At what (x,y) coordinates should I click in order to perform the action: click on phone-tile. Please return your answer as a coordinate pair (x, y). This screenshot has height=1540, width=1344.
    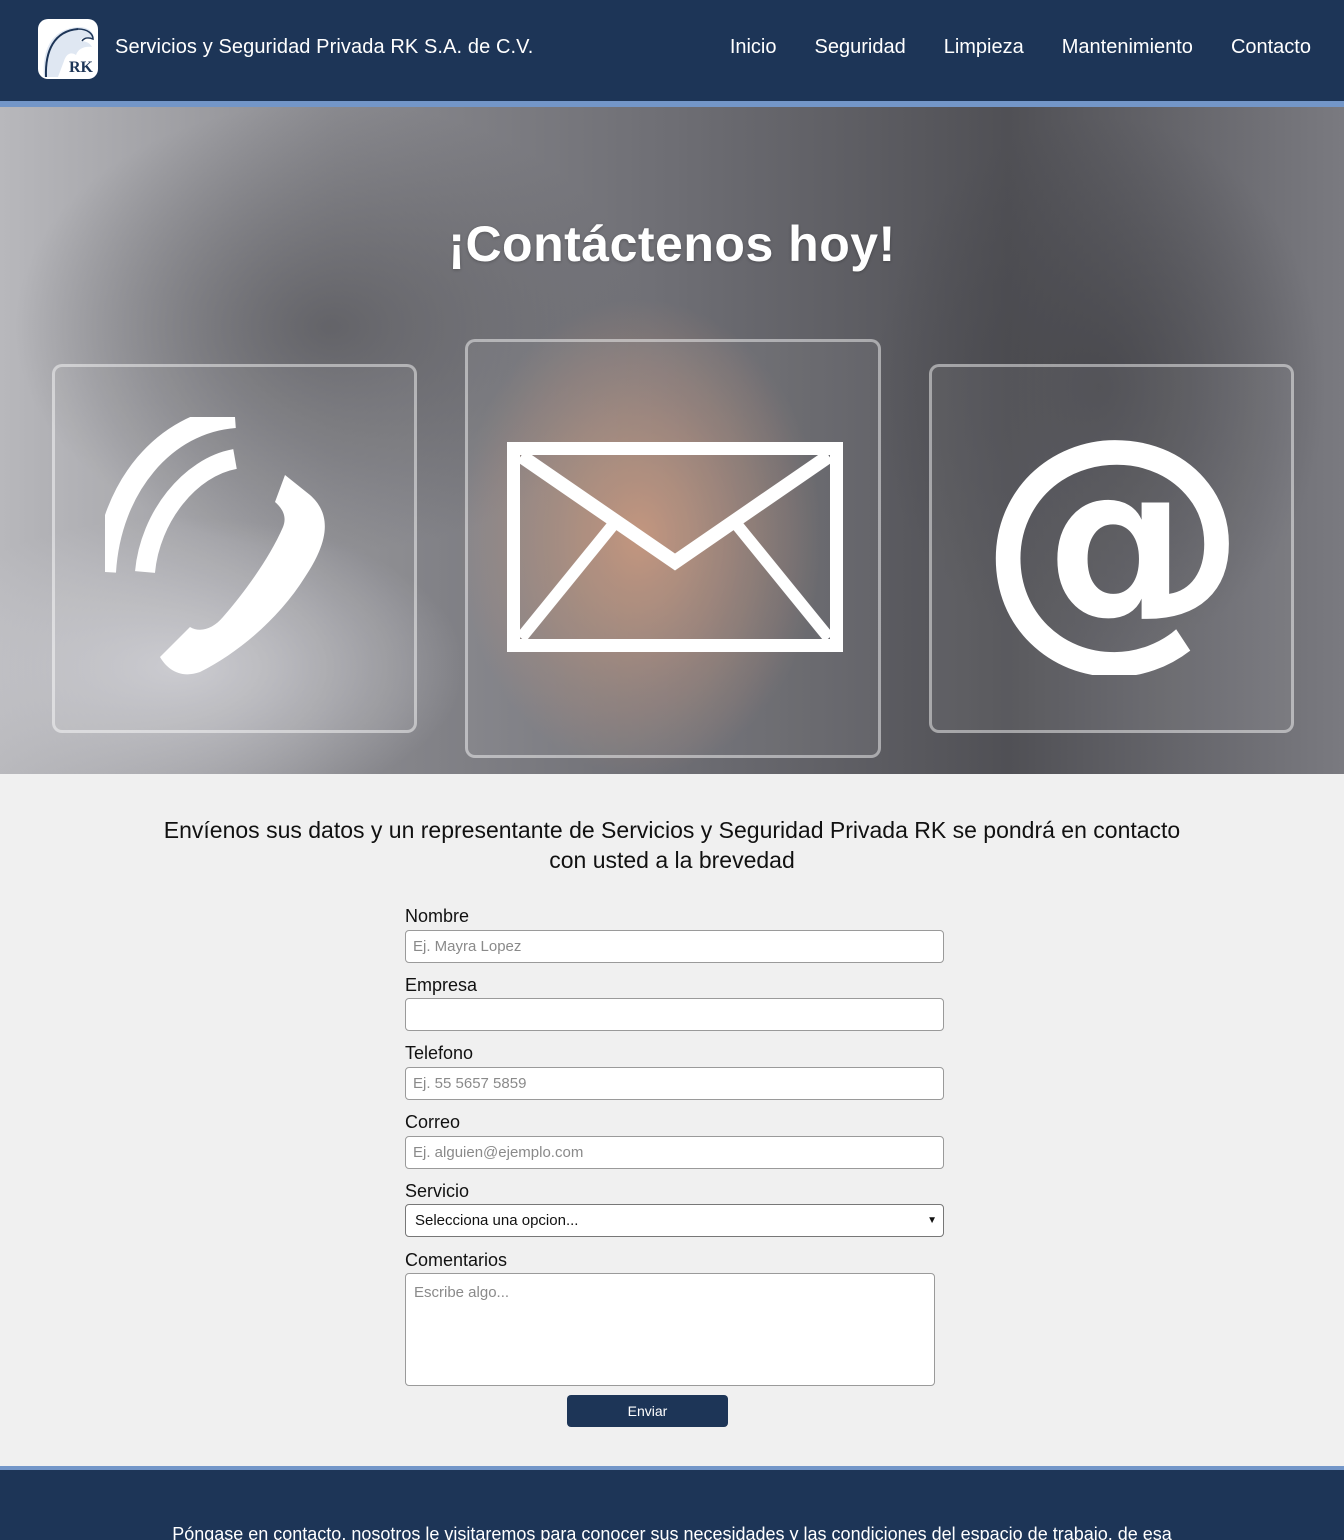
    Looking at the image, I should click on (234, 548).